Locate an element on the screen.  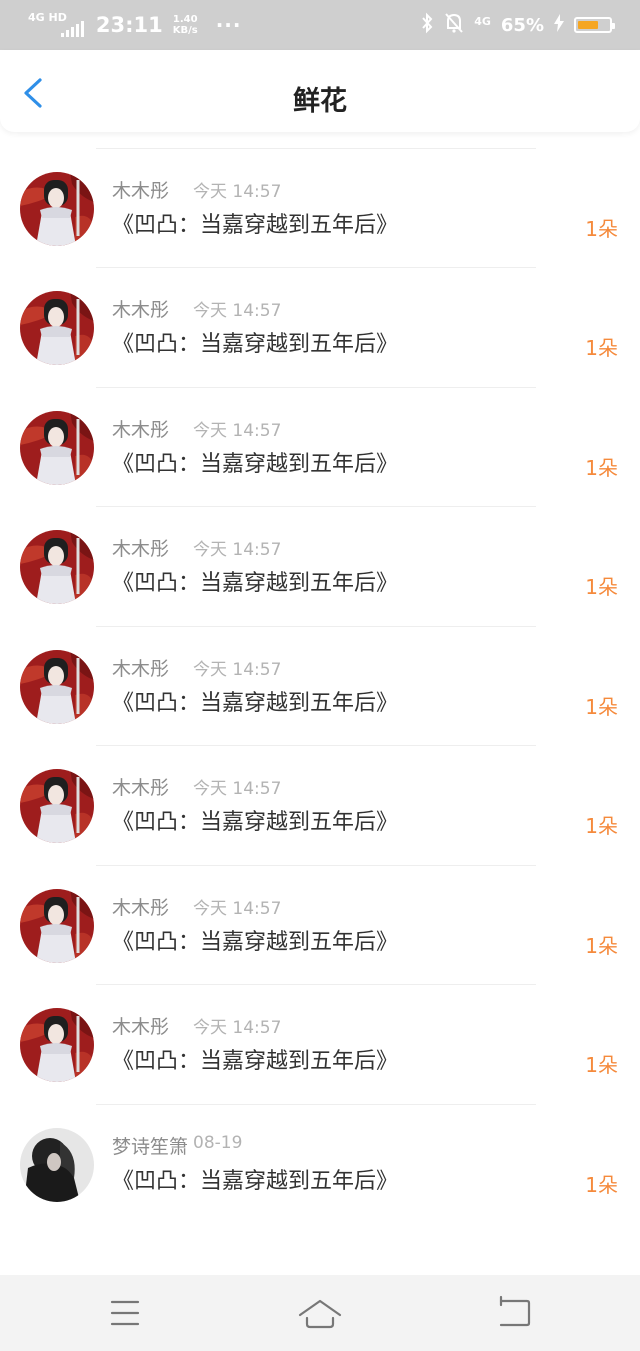
home-button is located at coordinates (320, 1312).